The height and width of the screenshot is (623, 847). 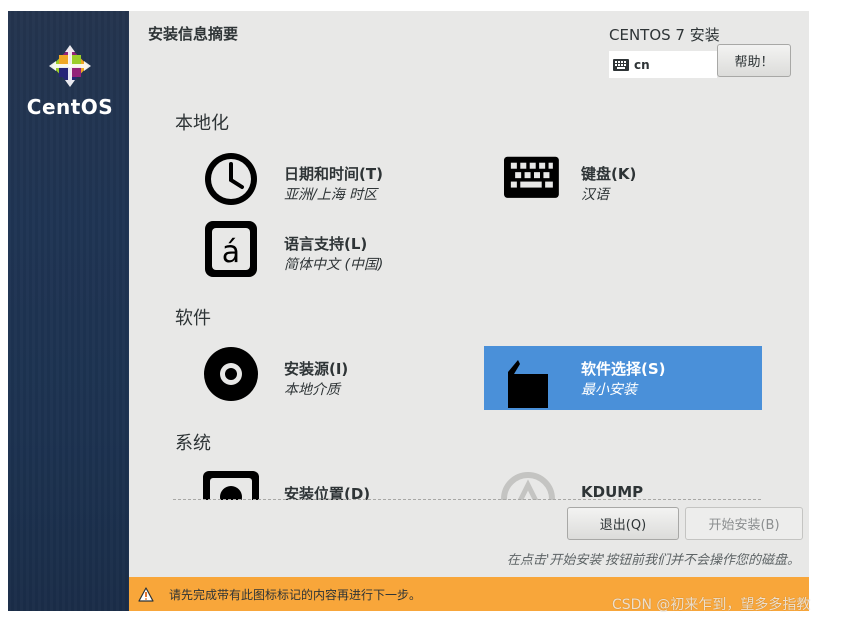 I want to click on spoke-language-status: 简体中文 (中国), so click(x=334, y=265).